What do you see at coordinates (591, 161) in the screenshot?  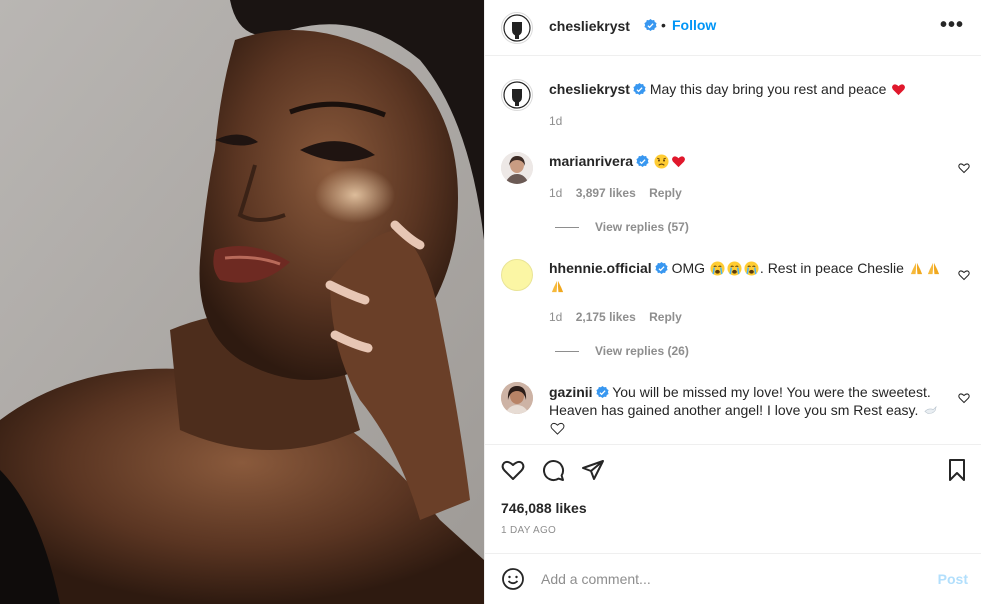 I see `commenter-username: marianrivera` at bounding box center [591, 161].